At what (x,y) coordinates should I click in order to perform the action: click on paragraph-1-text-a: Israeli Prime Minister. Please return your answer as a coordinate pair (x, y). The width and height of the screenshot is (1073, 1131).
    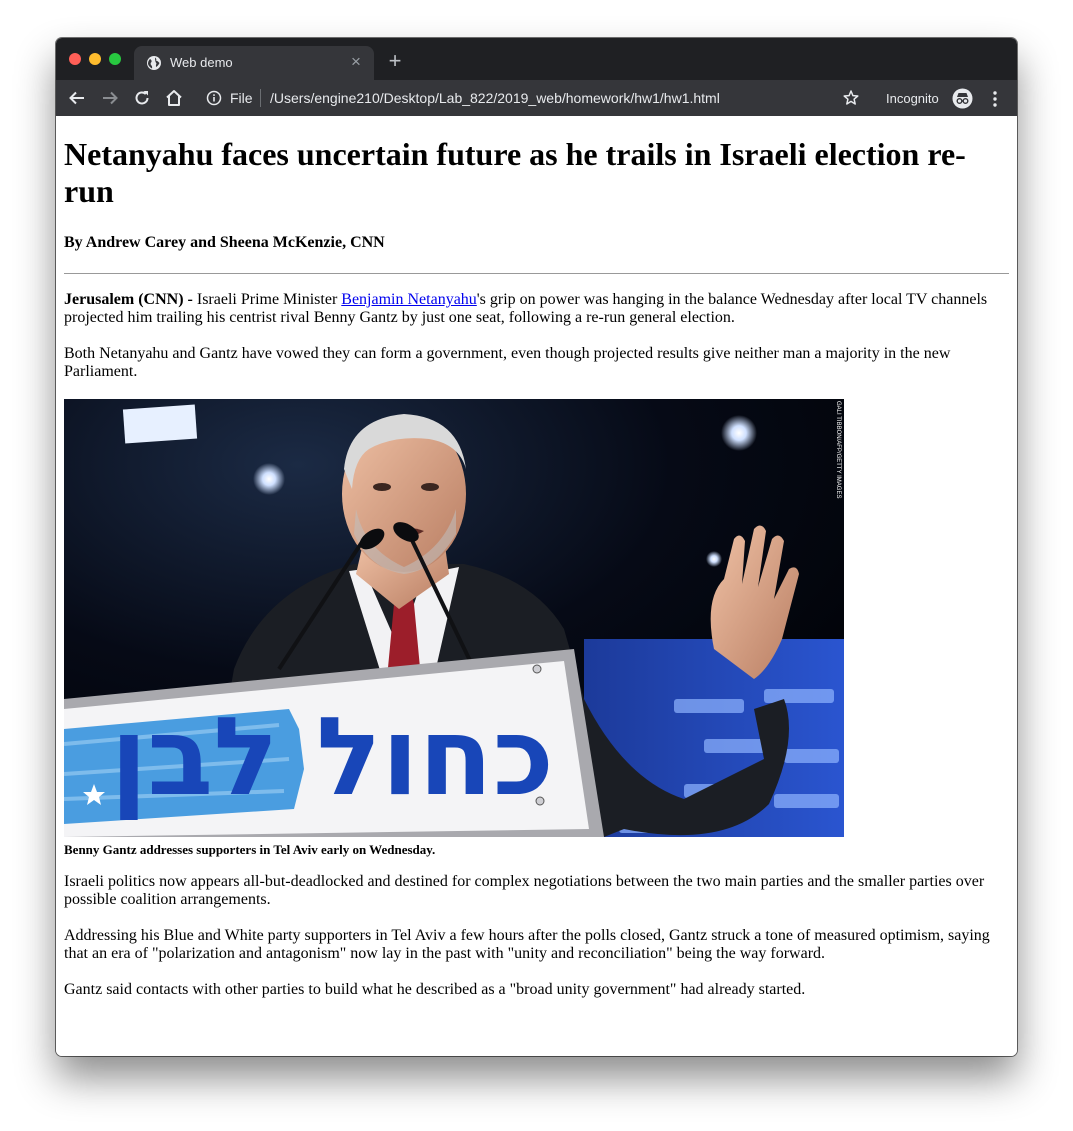
    Looking at the image, I should click on (267, 299).